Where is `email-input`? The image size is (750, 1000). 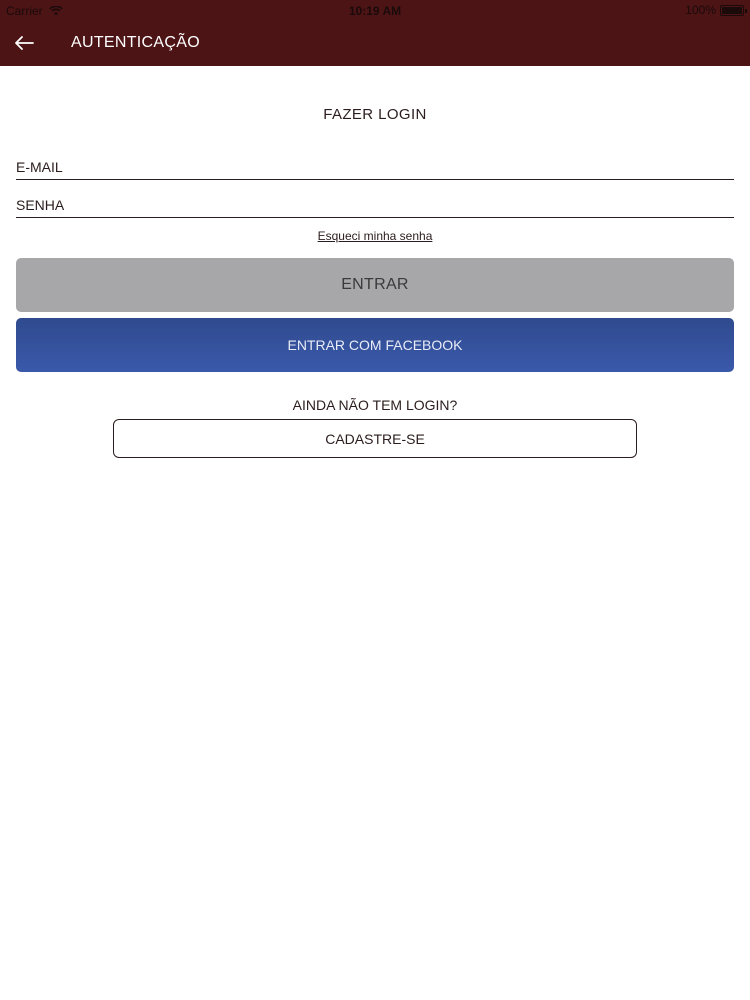 email-input is located at coordinates (375, 167).